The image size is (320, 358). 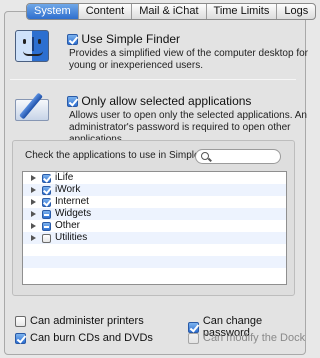 What do you see at coordinates (205, 156) in the screenshot?
I see `search-icon` at bounding box center [205, 156].